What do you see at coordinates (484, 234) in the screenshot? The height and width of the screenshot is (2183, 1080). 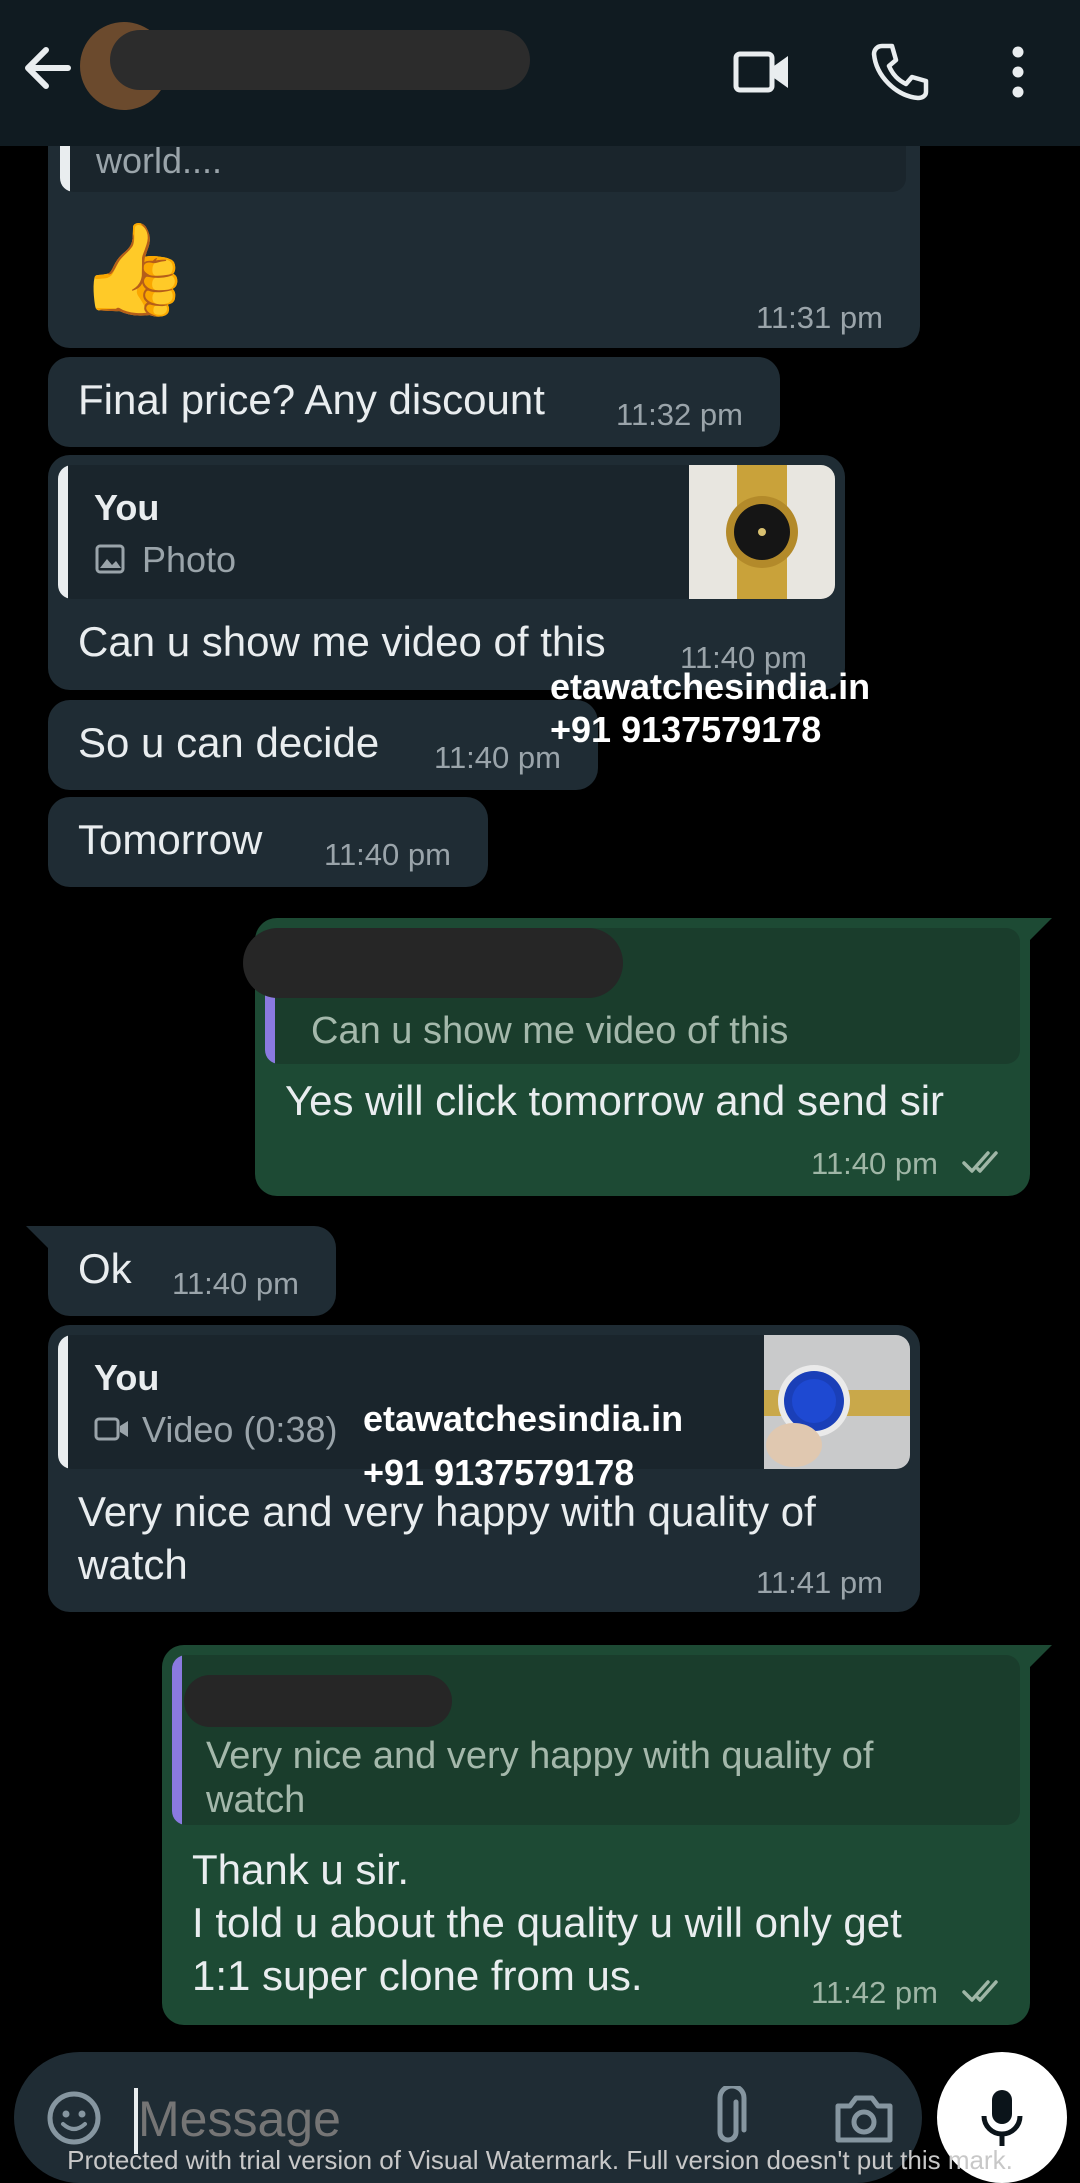 I see `incoming-message-bubble: world.... 👍 11:31 pm` at bounding box center [484, 234].